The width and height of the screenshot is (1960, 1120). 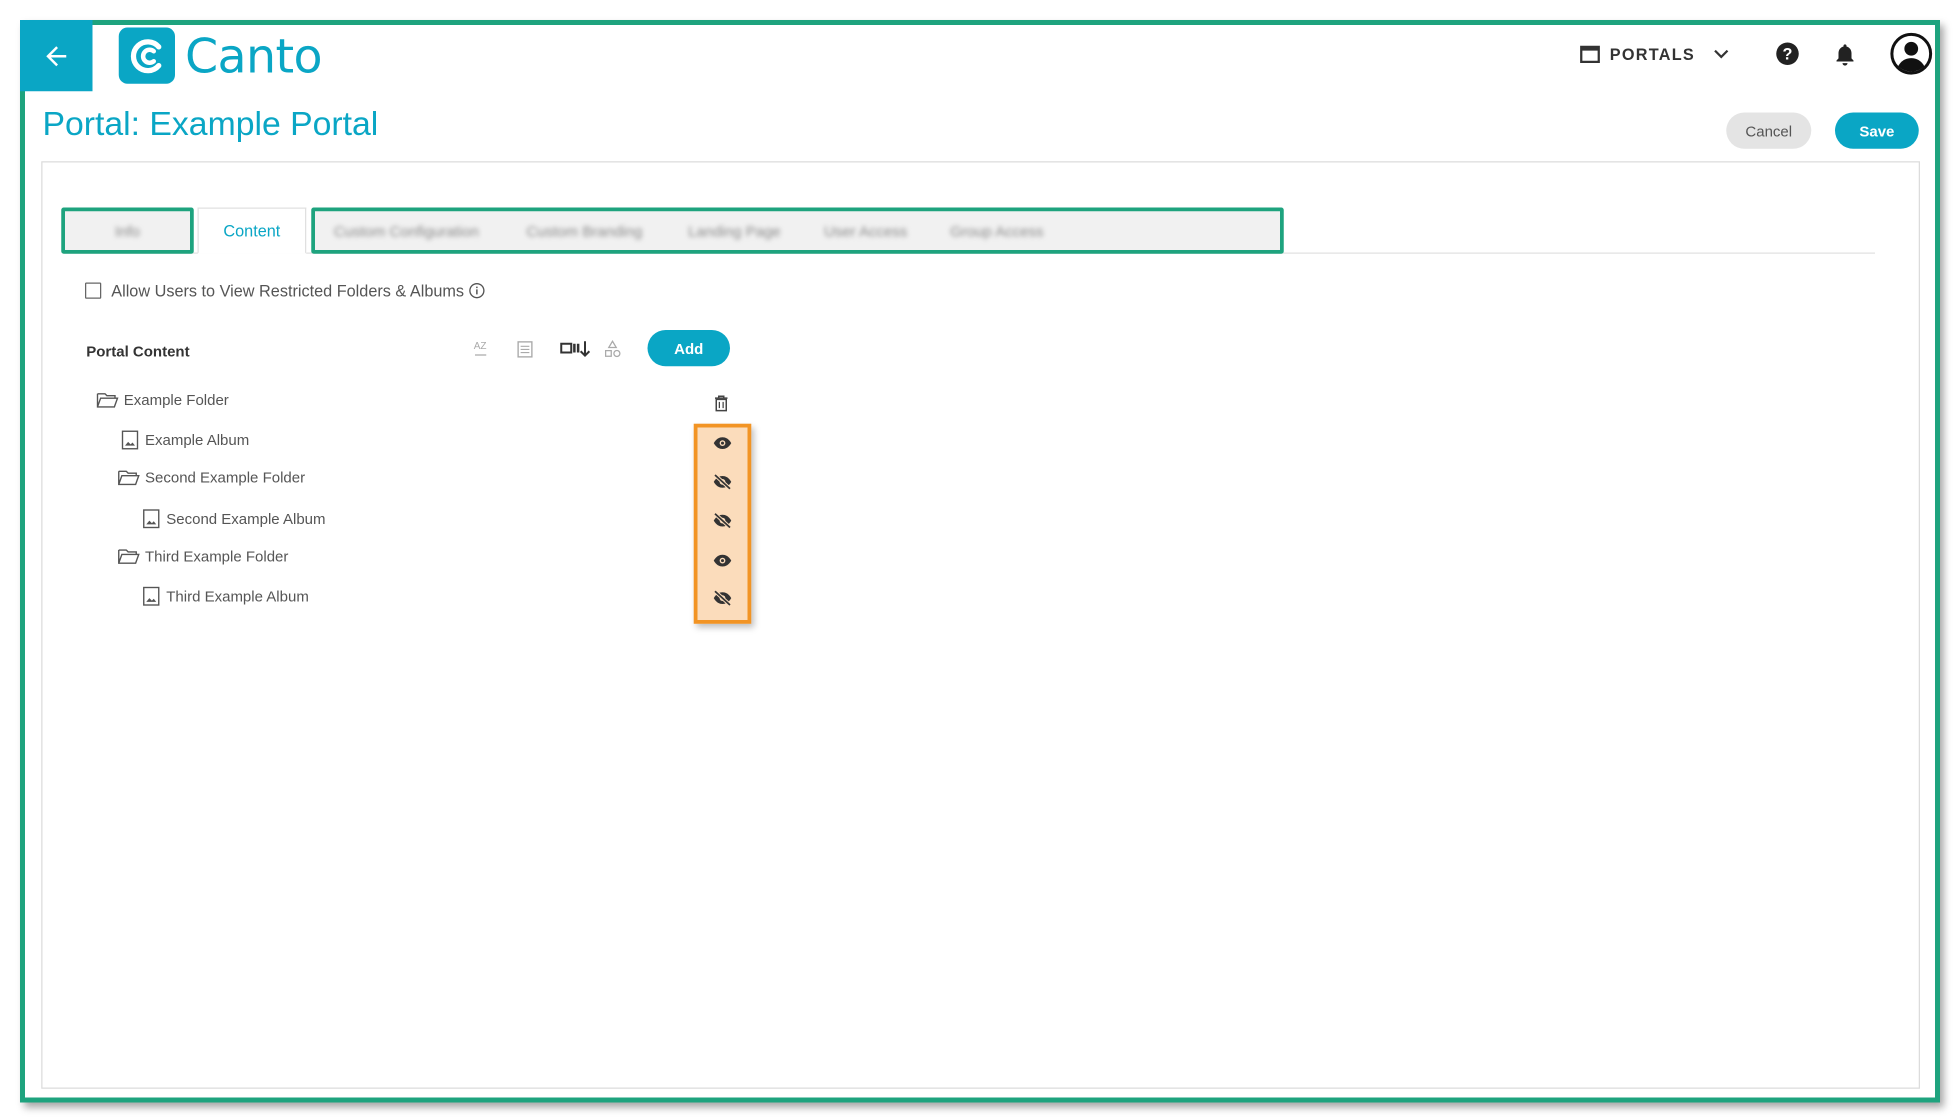 I want to click on portals-dropdown: PORTALS, so click(x=1654, y=54).